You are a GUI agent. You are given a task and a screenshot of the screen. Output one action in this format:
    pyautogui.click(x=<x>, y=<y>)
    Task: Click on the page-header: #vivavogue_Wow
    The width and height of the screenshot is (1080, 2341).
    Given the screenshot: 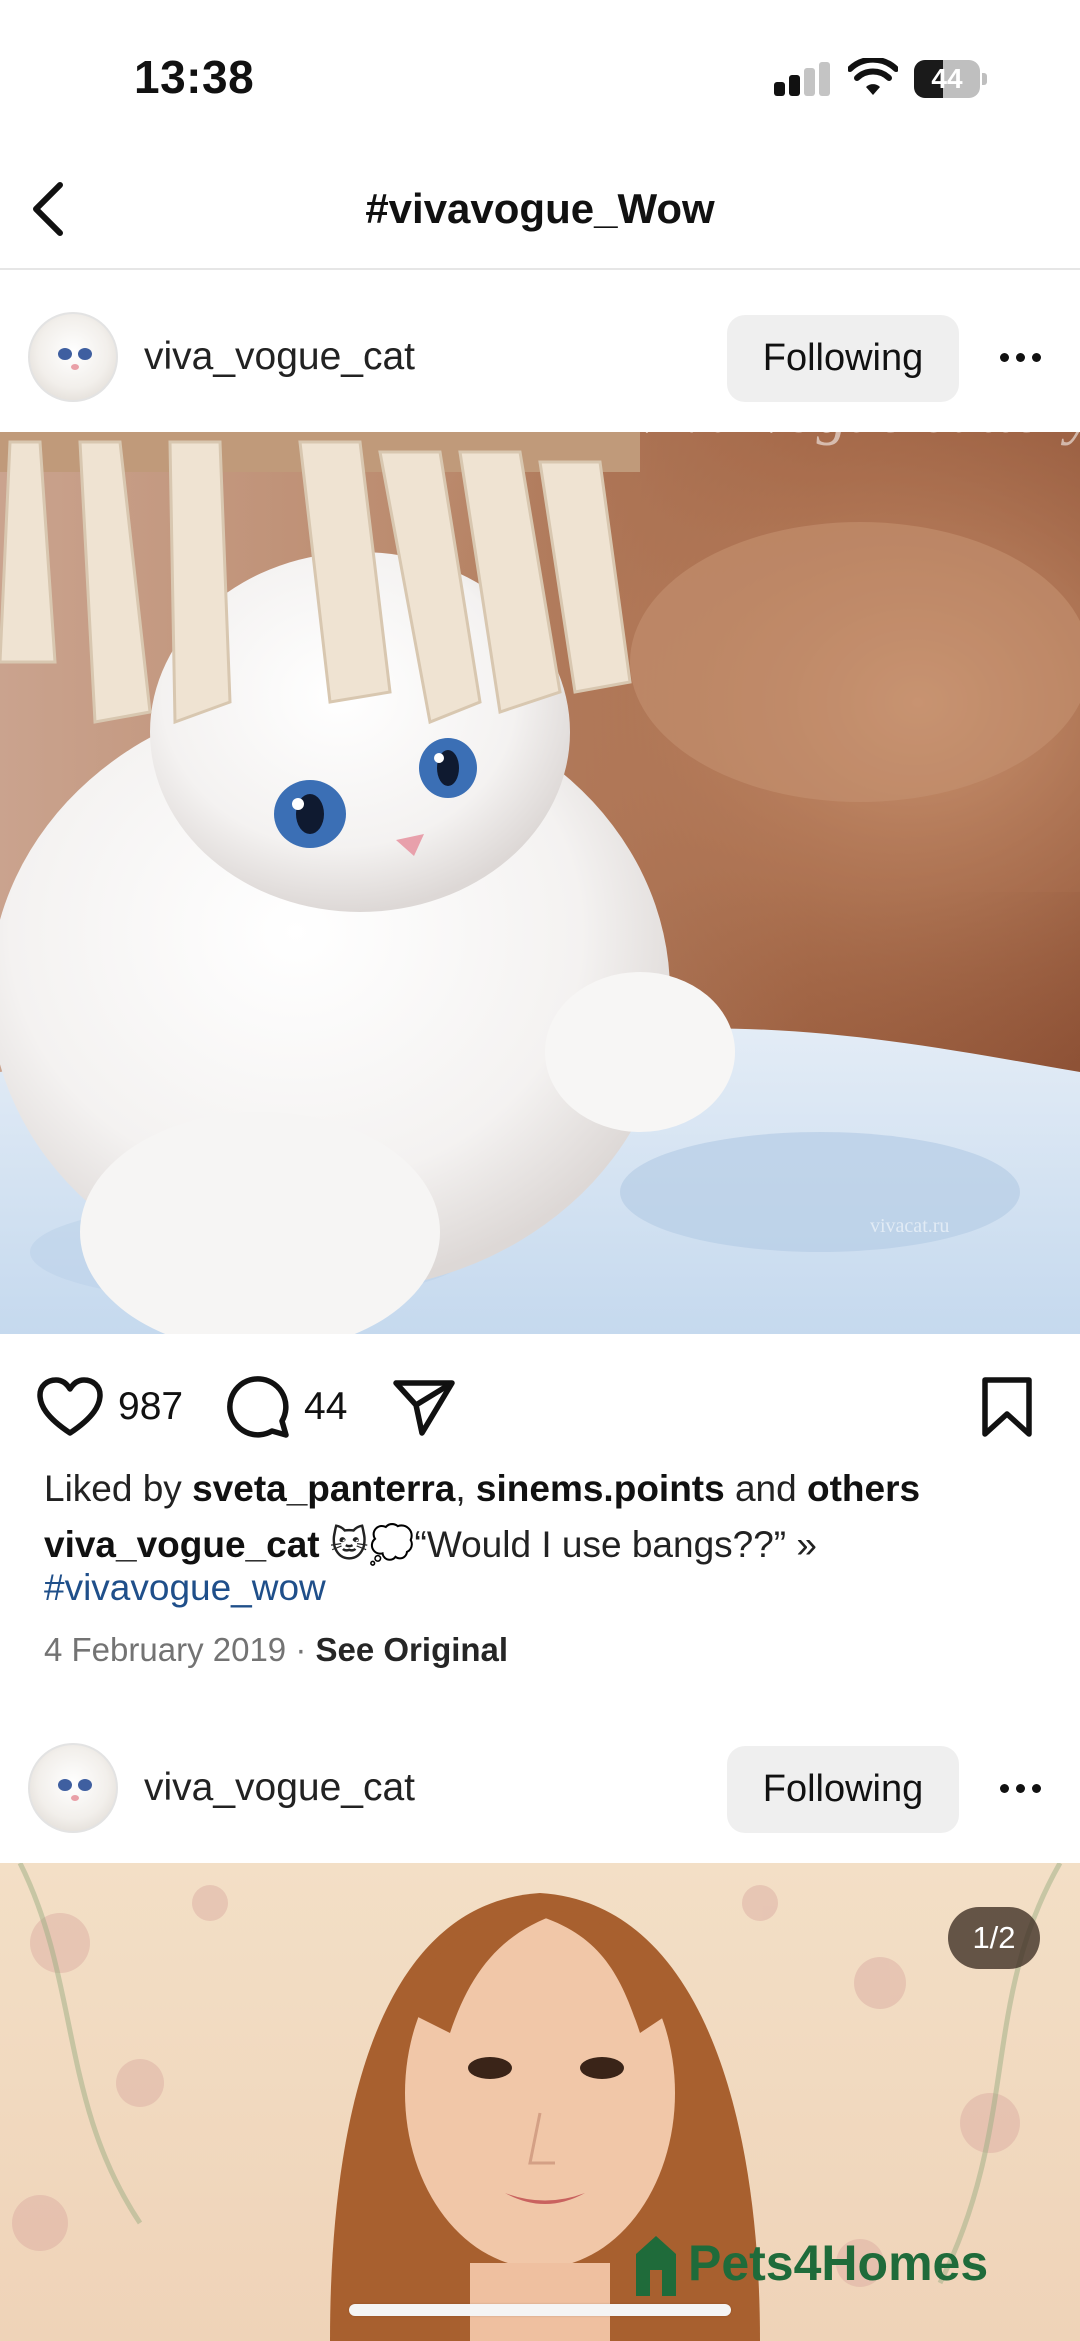 What is the action you would take?
    pyautogui.click(x=540, y=210)
    